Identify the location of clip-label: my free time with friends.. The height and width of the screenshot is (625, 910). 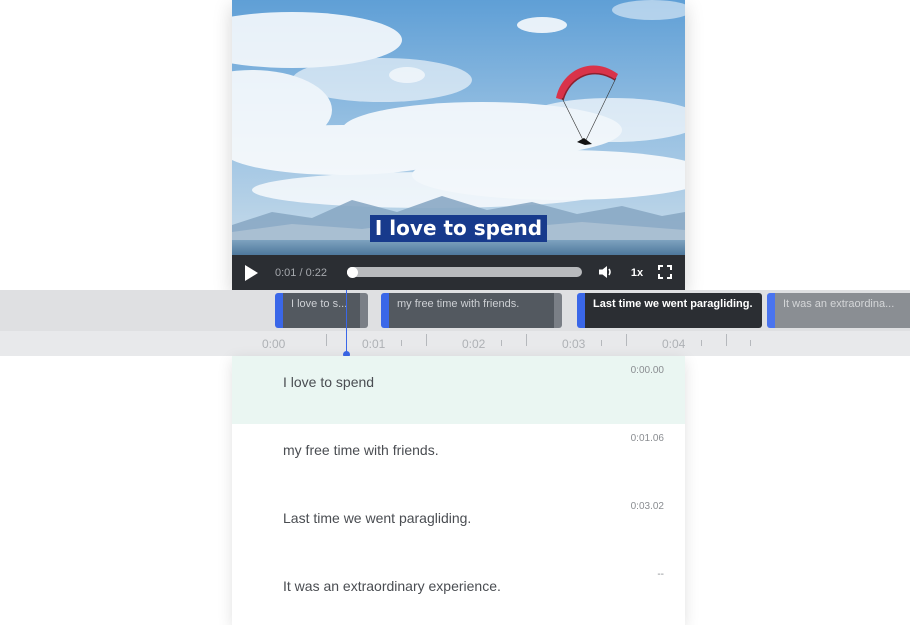
(471, 310).